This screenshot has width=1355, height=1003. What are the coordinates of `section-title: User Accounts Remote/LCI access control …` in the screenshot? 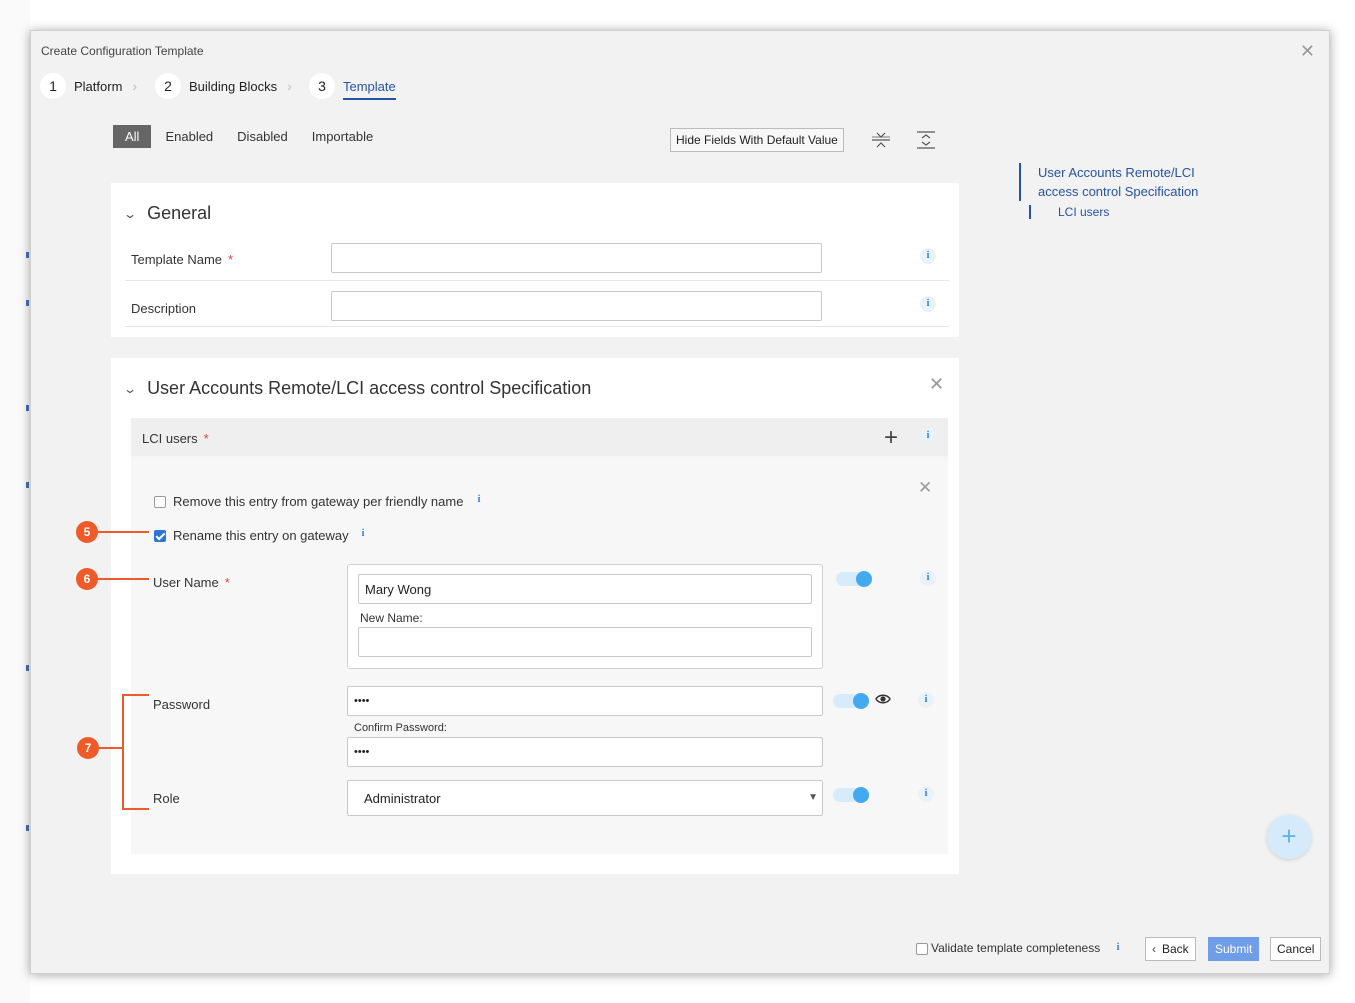 It's located at (369, 388).